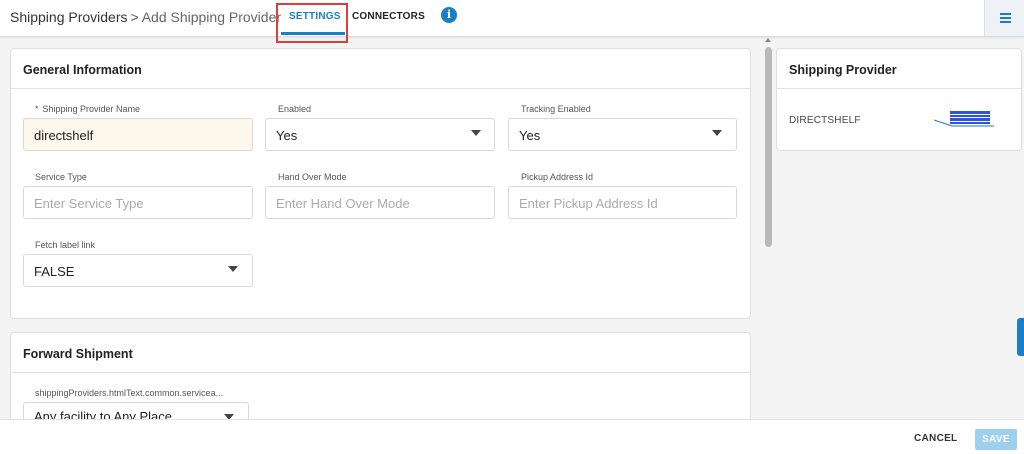 Image resolution: width=1024 pixels, height=454 pixels. What do you see at coordinates (233, 269) in the screenshot?
I see `fetch-label-link-chevron-down-icon` at bounding box center [233, 269].